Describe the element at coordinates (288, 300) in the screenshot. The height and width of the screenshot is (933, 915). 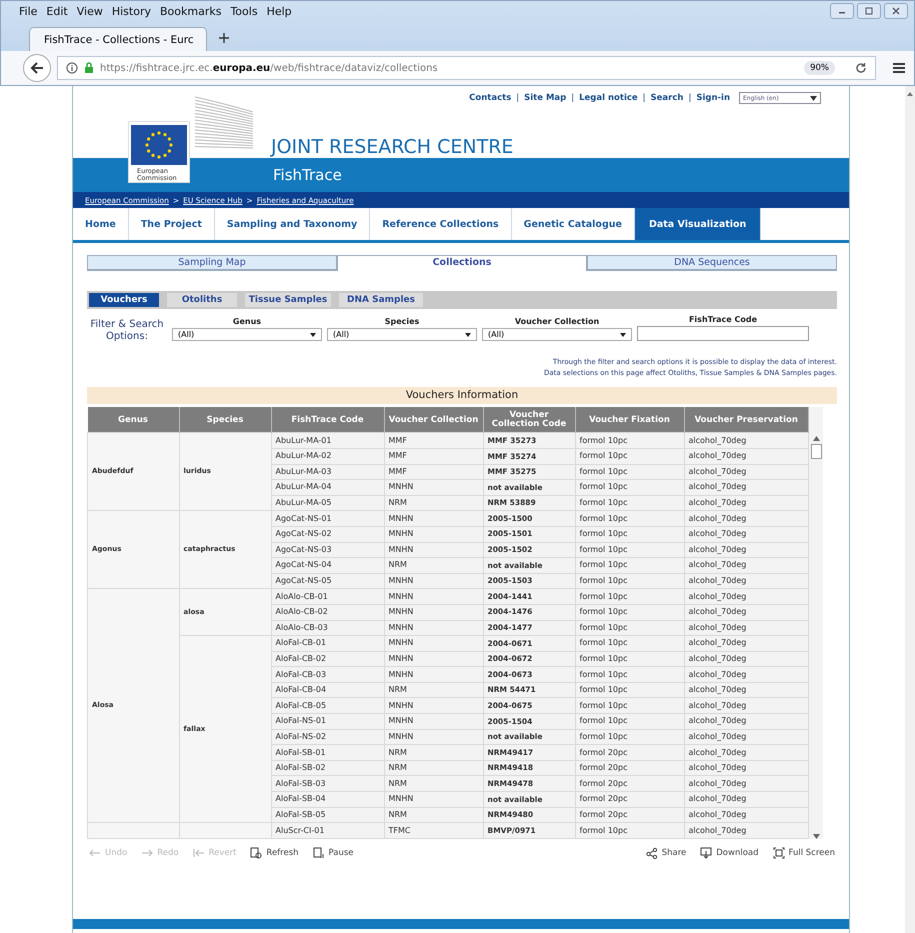
I see `sample-tab: Tissue Samples` at that location.